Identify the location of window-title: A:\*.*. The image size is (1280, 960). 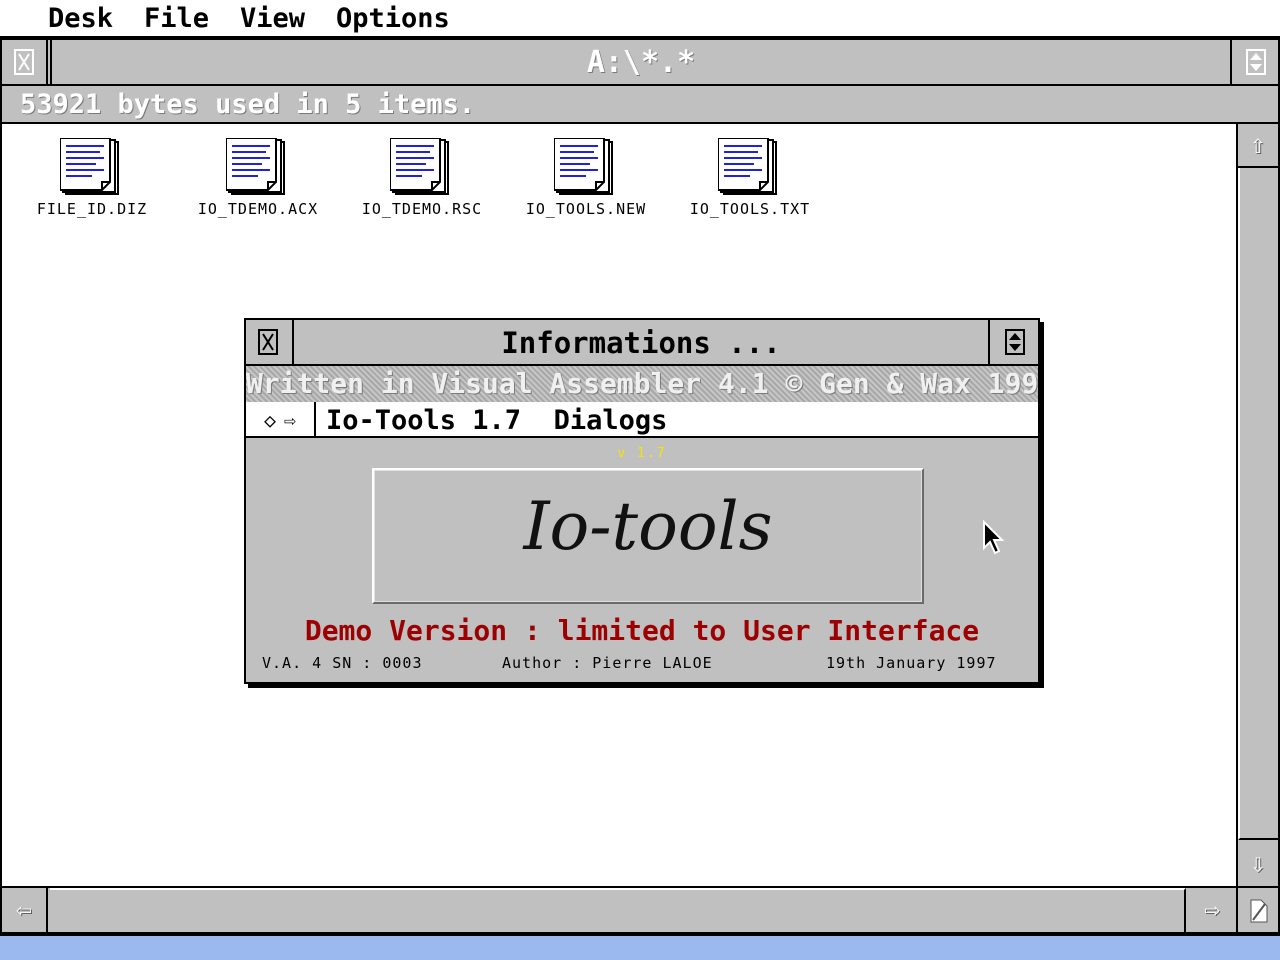
(641, 62).